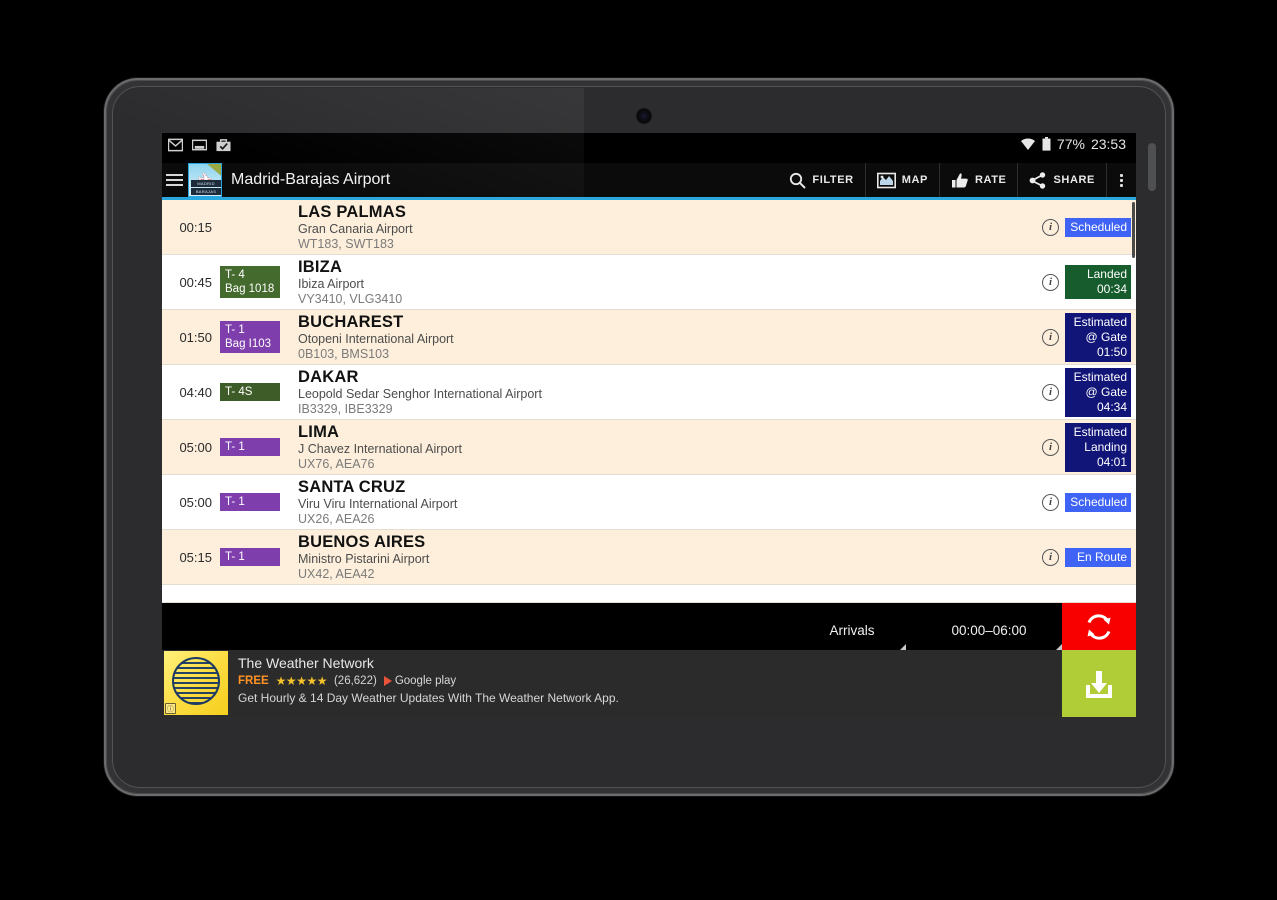 The image size is (1277, 900). Describe the element at coordinates (195, 392) in the screenshot. I see `flight-time: 04:40` at that location.